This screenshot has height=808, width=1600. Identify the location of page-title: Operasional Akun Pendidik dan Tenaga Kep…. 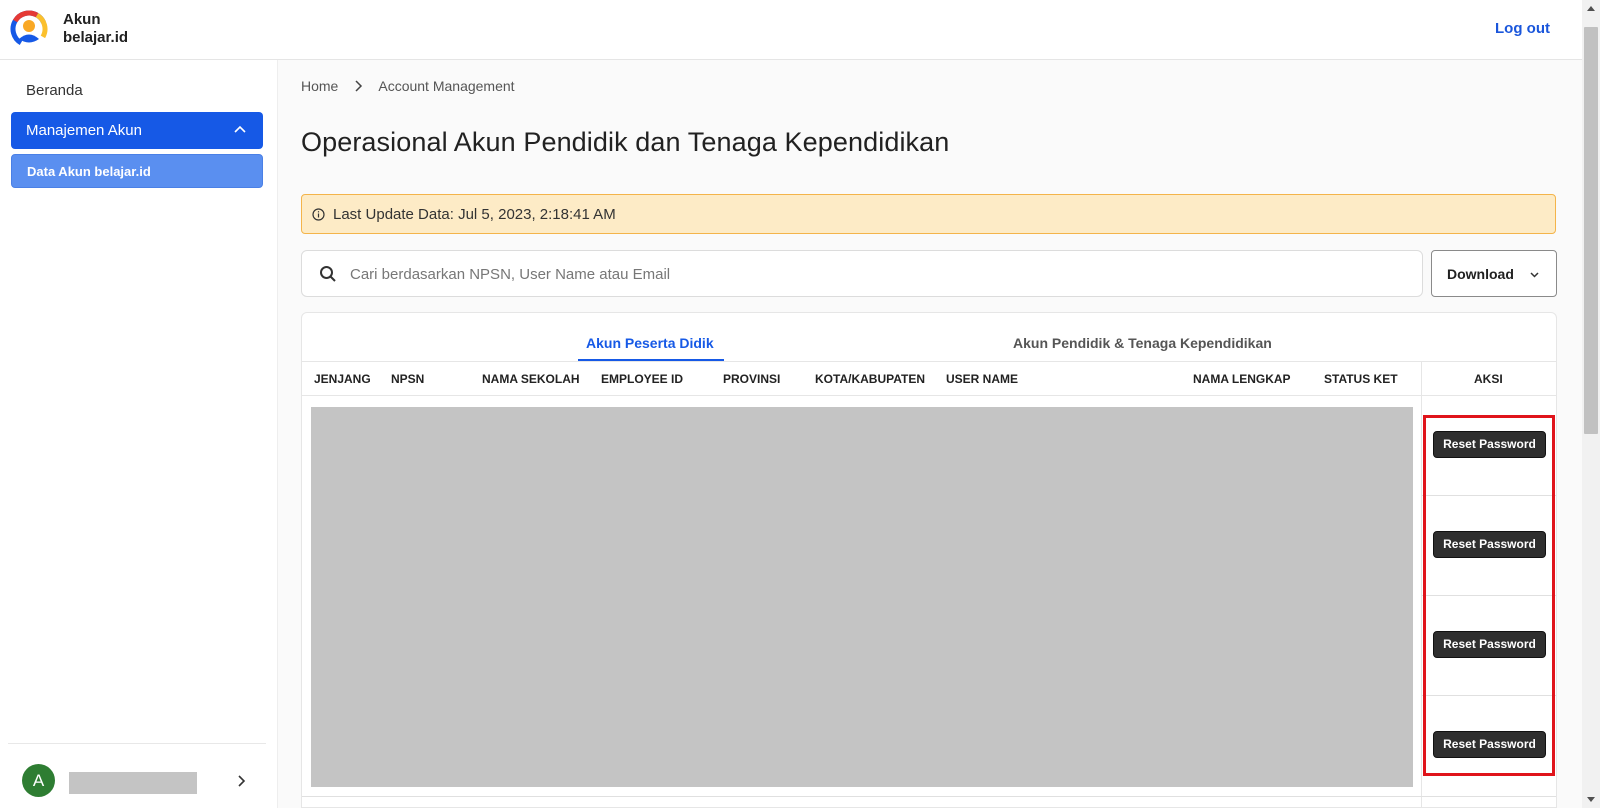
(625, 142).